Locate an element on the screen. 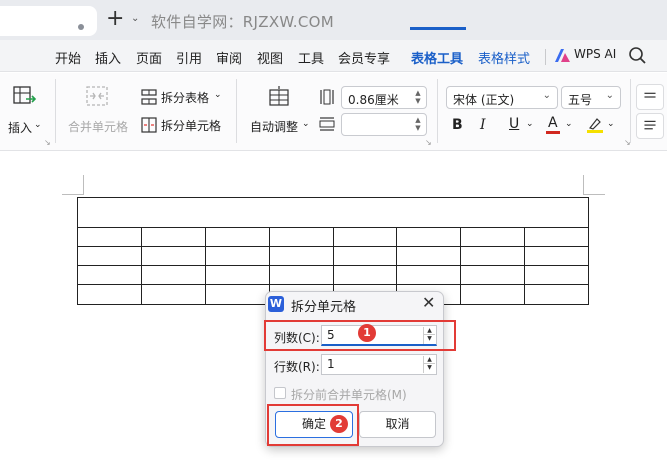 This screenshot has height=470, width=667. menu-item-view: 视图 is located at coordinates (270, 57).